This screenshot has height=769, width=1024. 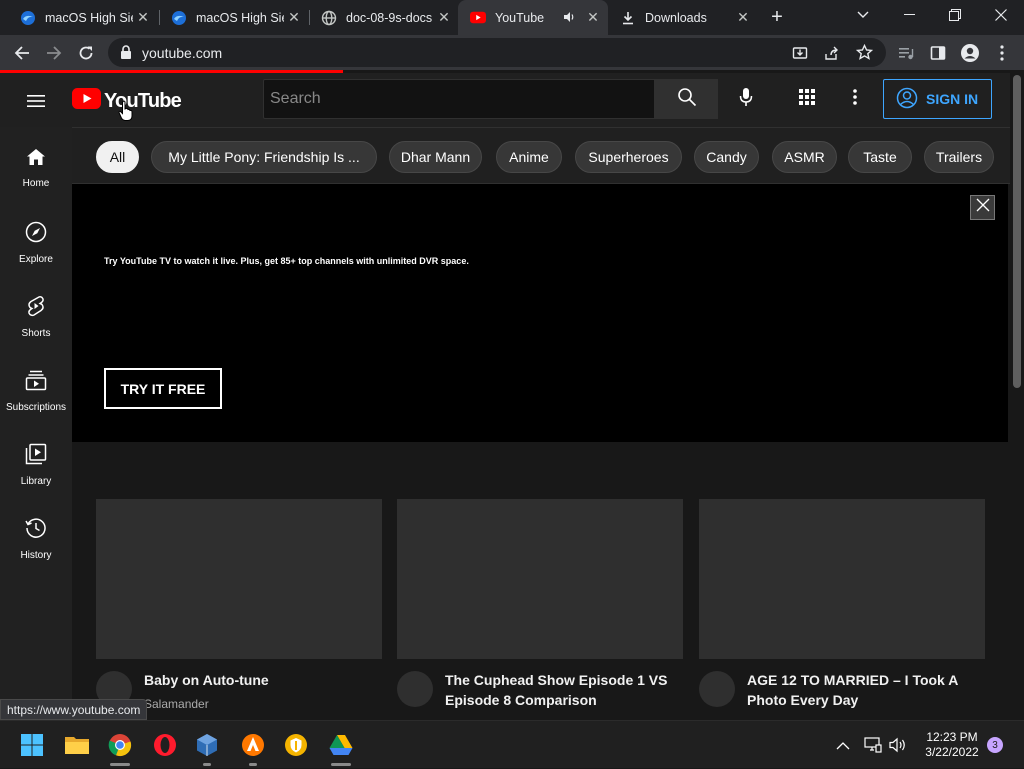 What do you see at coordinates (36, 238) in the screenshot?
I see `sidebar-item-explore: Explore` at bounding box center [36, 238].